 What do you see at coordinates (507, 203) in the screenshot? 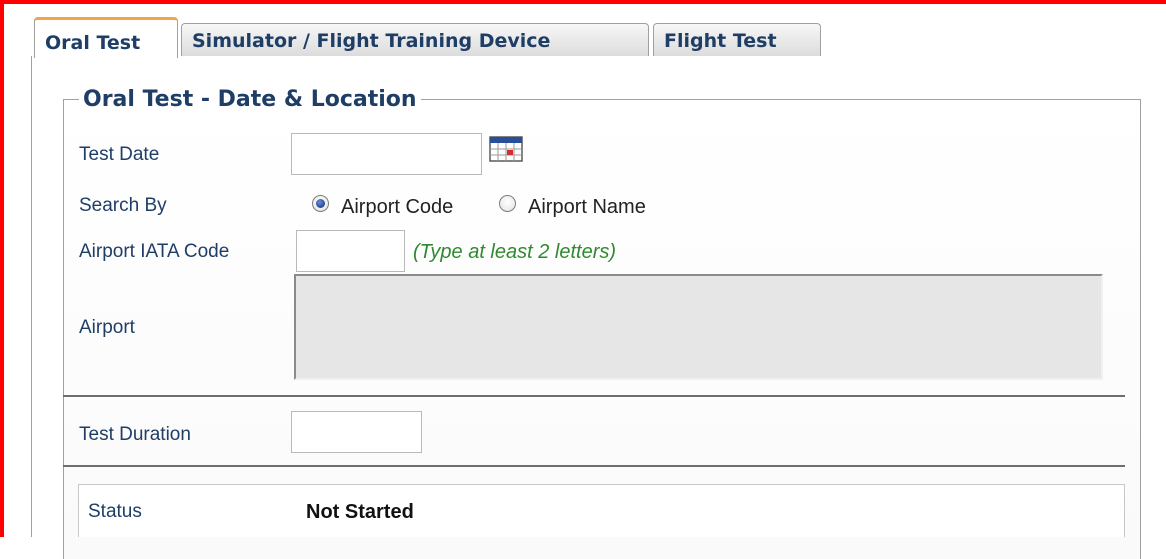
I see `airport-name-radio` at bounding box center [507, 203].